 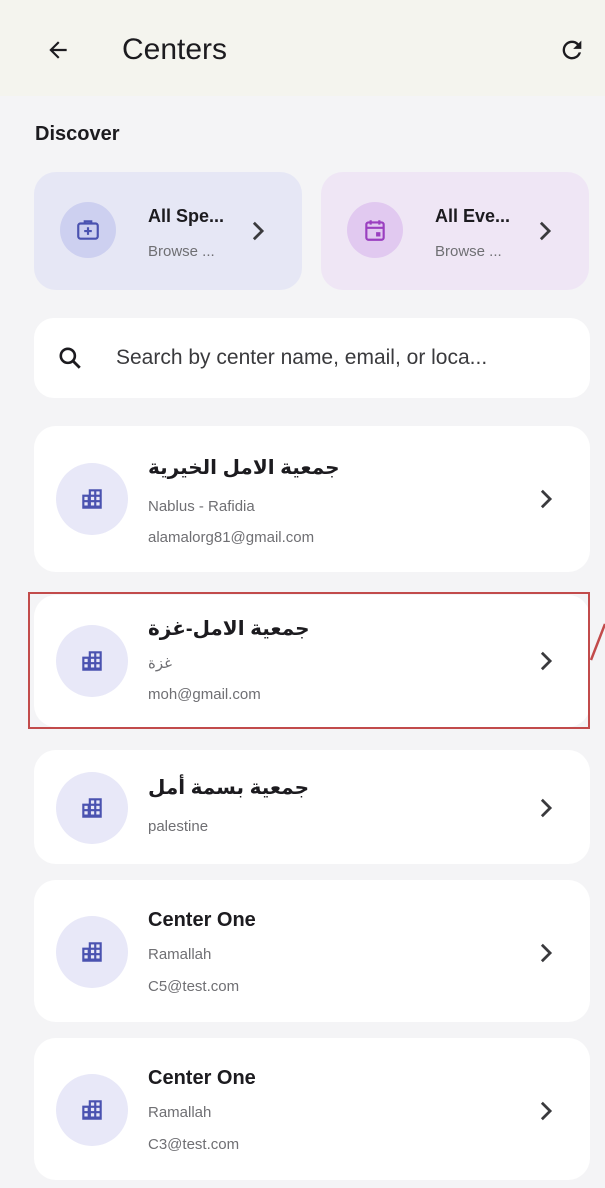 I want to click on refresh-button, so click(x=572, y=50).